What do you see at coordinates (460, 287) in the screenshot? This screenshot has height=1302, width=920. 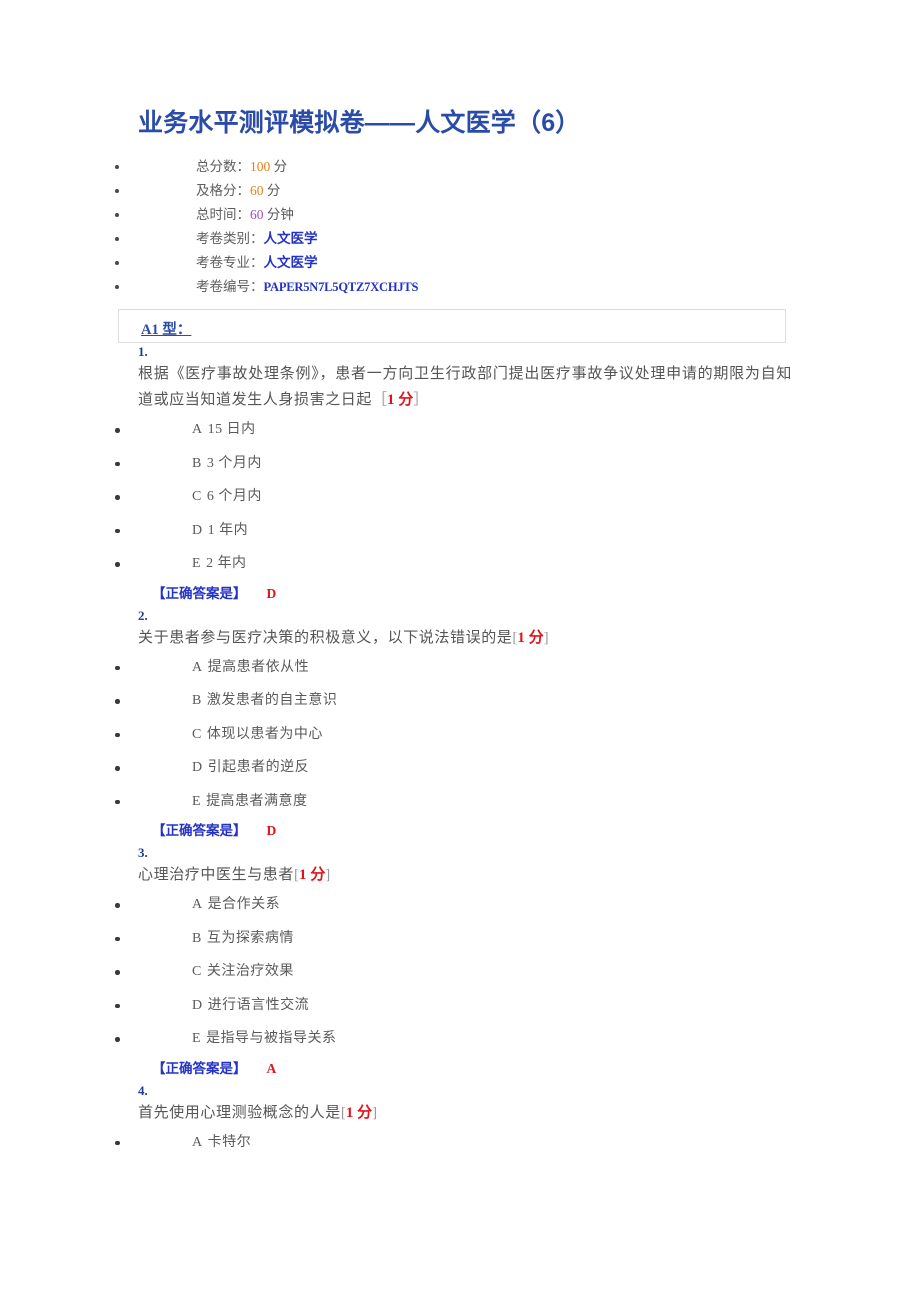 I see `meta-item: 考卷编号：PAPER5N7L5QTZ7XCHJTS` at bounding box center [460, 287].